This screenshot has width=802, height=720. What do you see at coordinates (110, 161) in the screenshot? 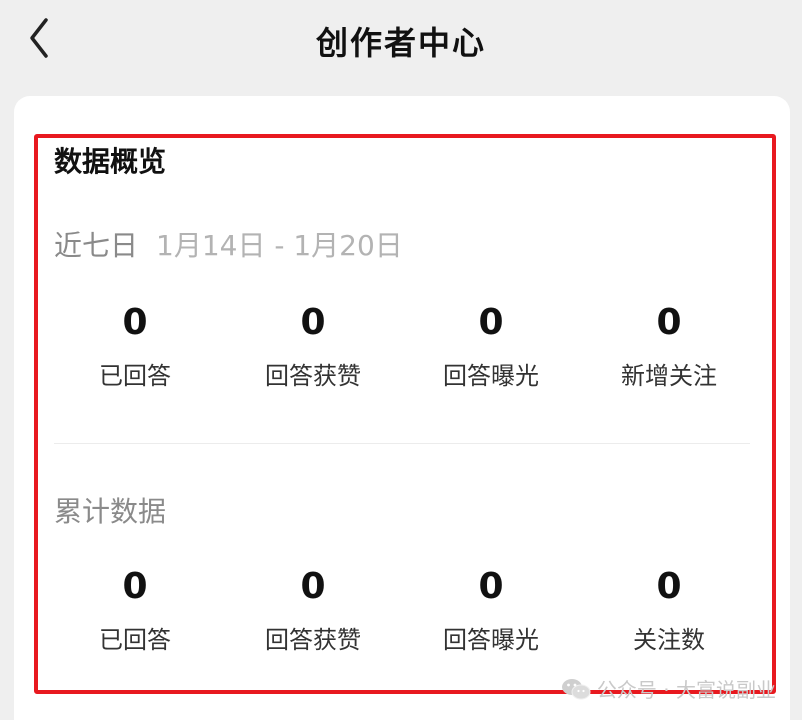
I see `section-title: 数据概览` at bounding box center [110, 161].